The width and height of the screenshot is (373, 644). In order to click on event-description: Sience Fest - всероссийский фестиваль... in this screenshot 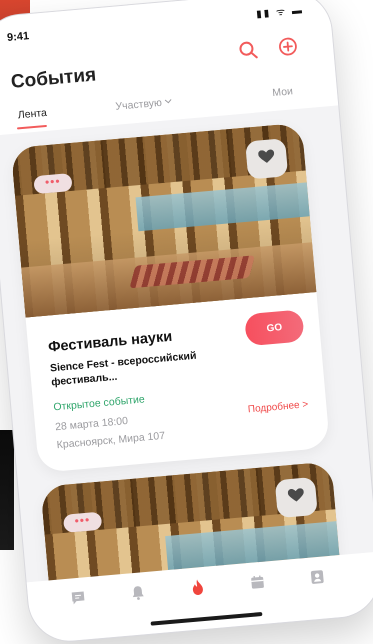, I will do `click(132, 368)`.